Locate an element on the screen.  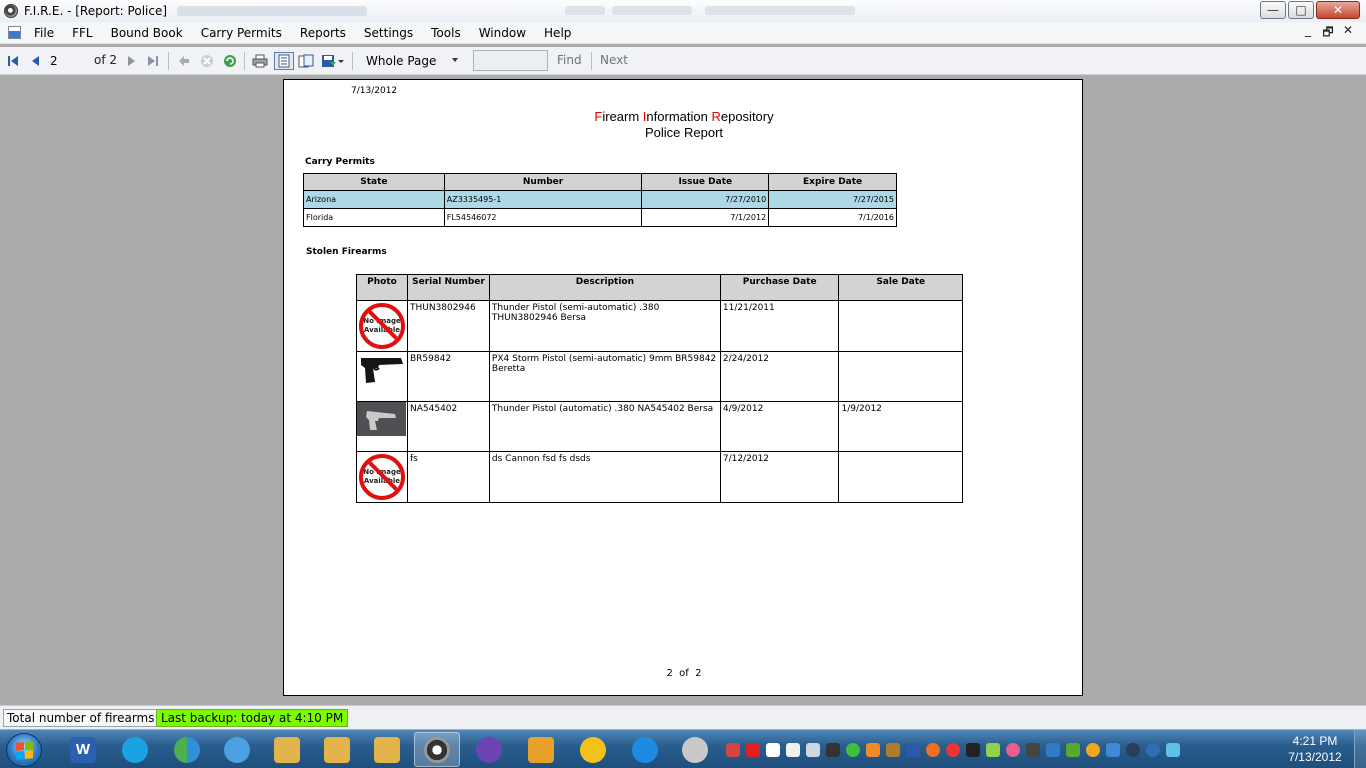
mdi-restore-button: 🗗 is located at coordinates (1328, 33).